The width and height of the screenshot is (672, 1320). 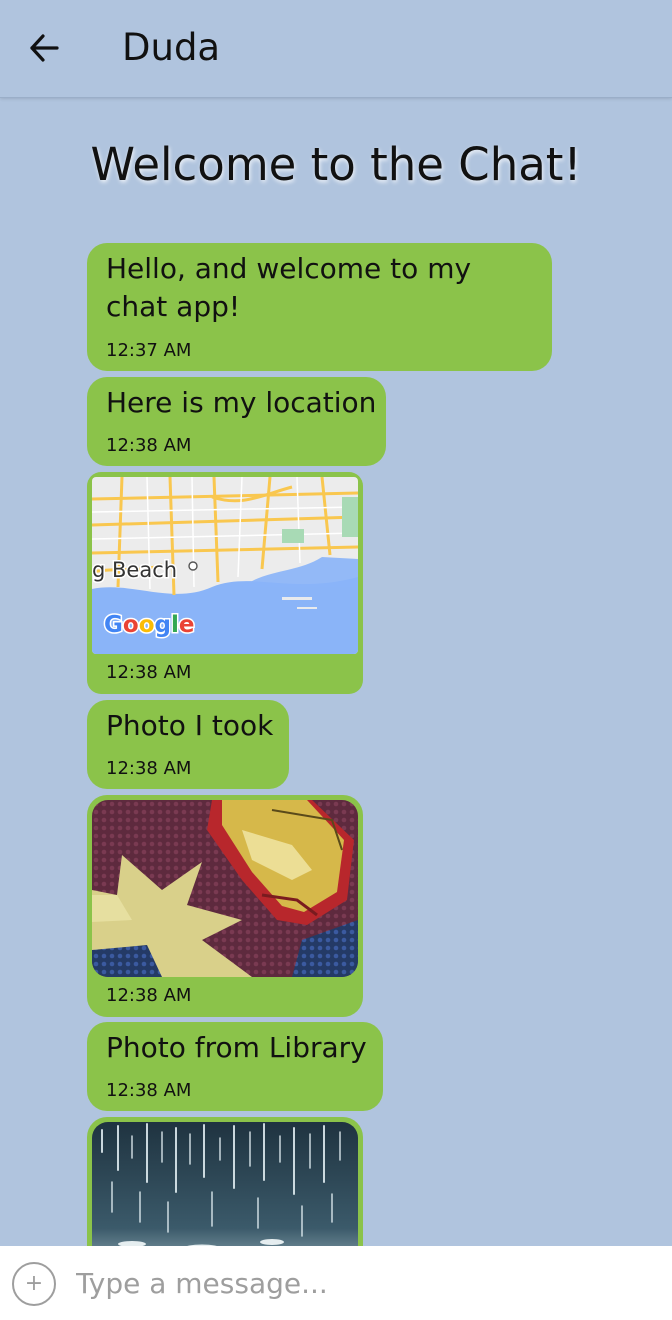 I want to click on google-logo: Google, so click(x=149, y=625).